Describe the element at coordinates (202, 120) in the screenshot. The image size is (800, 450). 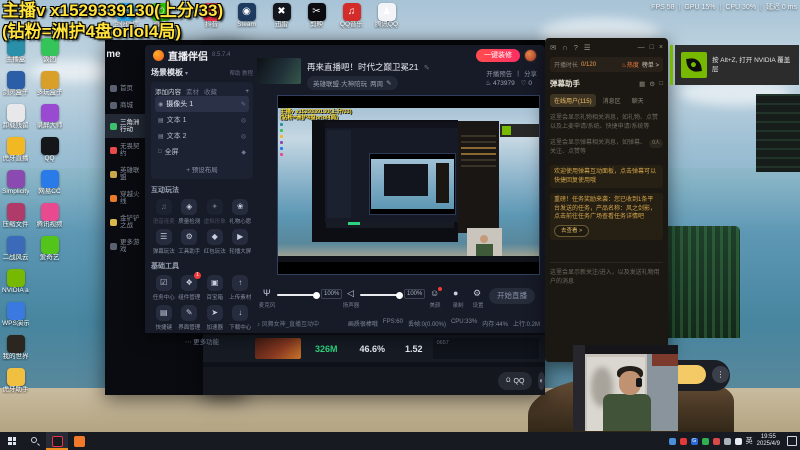
I see `scene-source-item: ▤ 文本 1 ◎` at that location.